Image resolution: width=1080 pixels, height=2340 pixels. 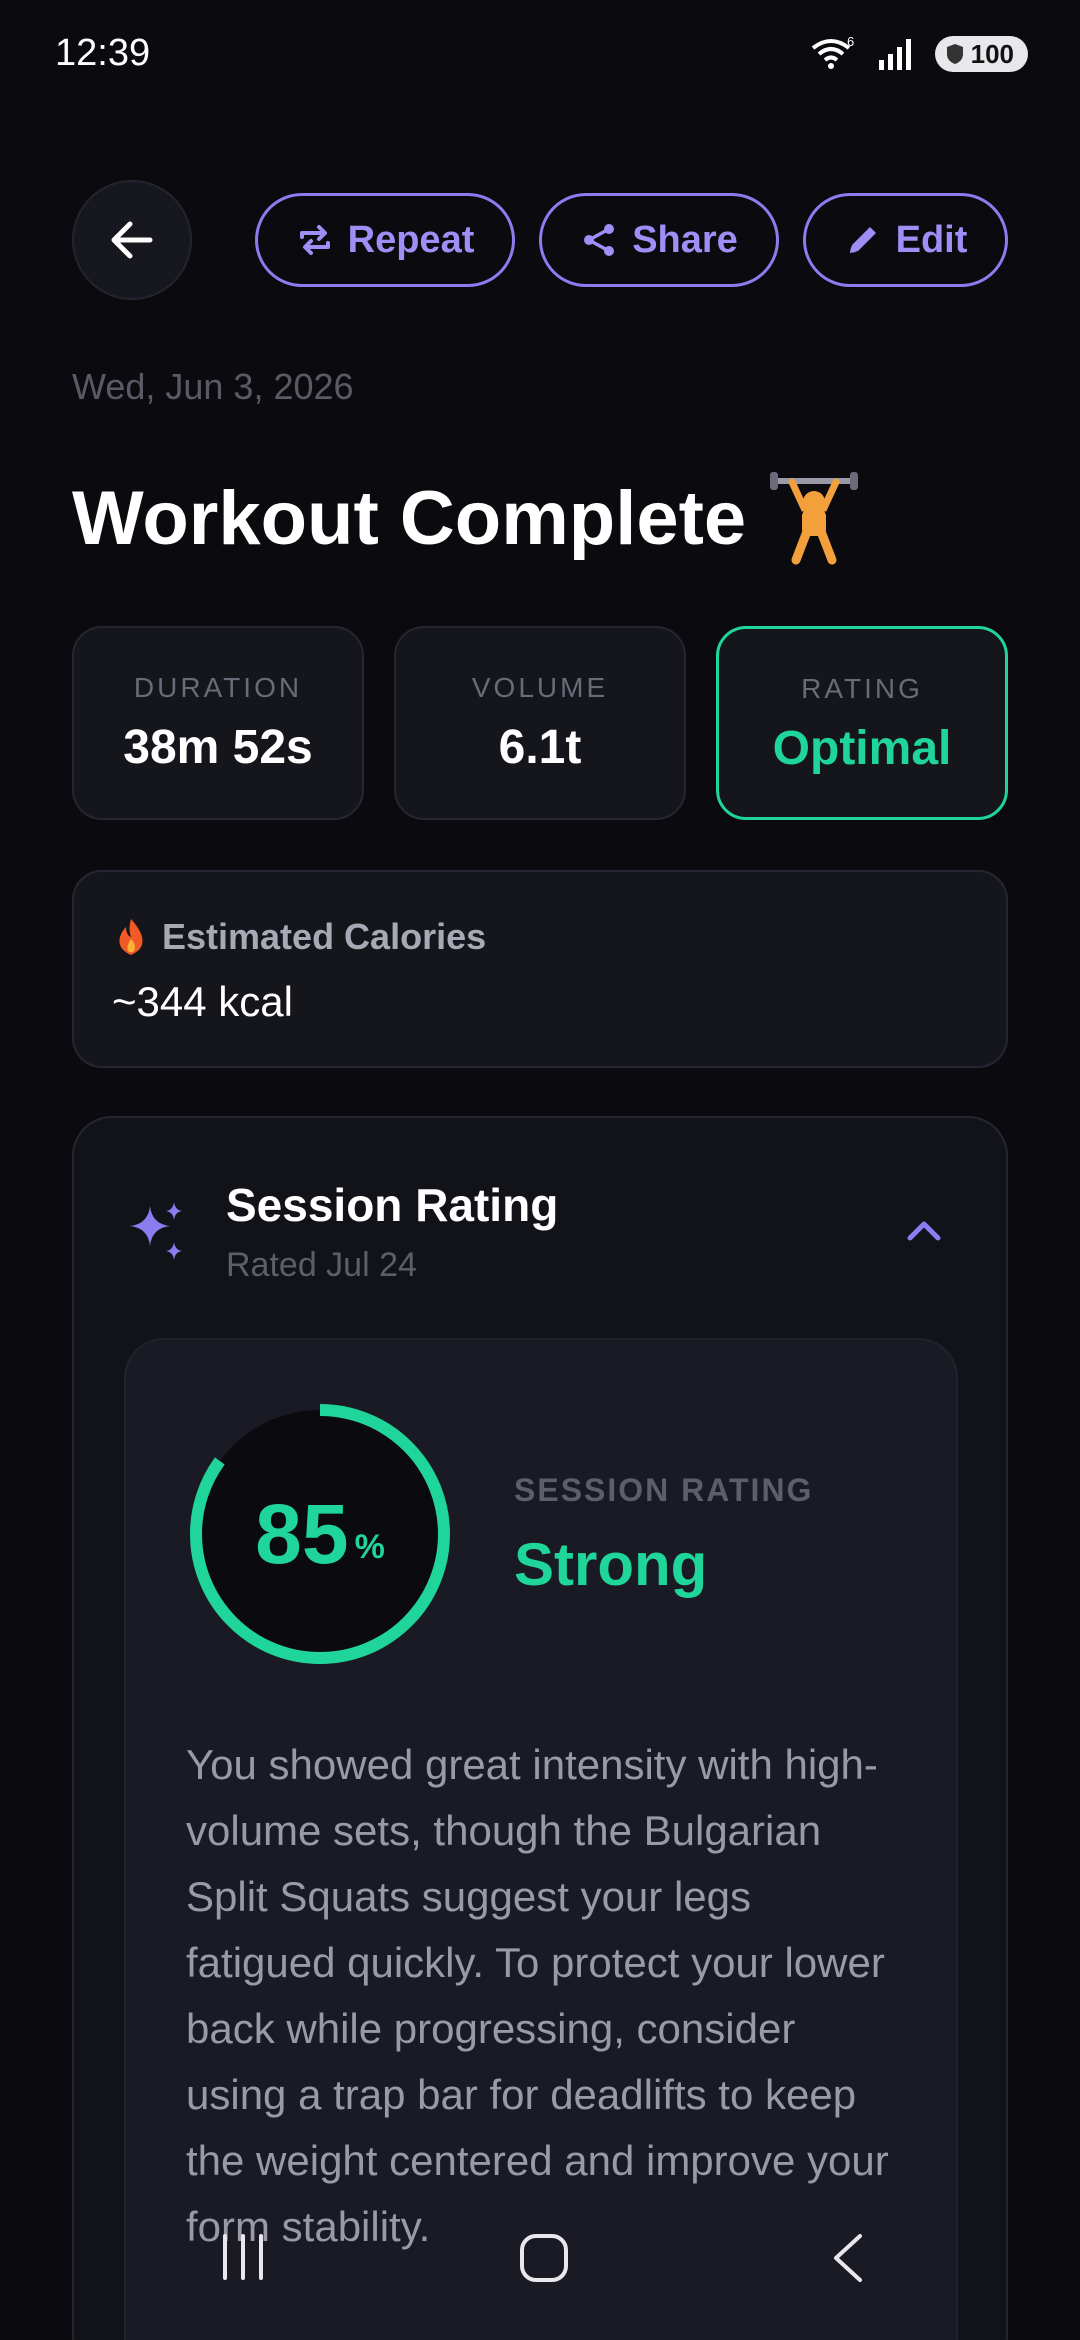 What do you see at coordinates (848, 2258) in the screenshot?
I see `back-nav-icon` at bounding box center [848, 2258].